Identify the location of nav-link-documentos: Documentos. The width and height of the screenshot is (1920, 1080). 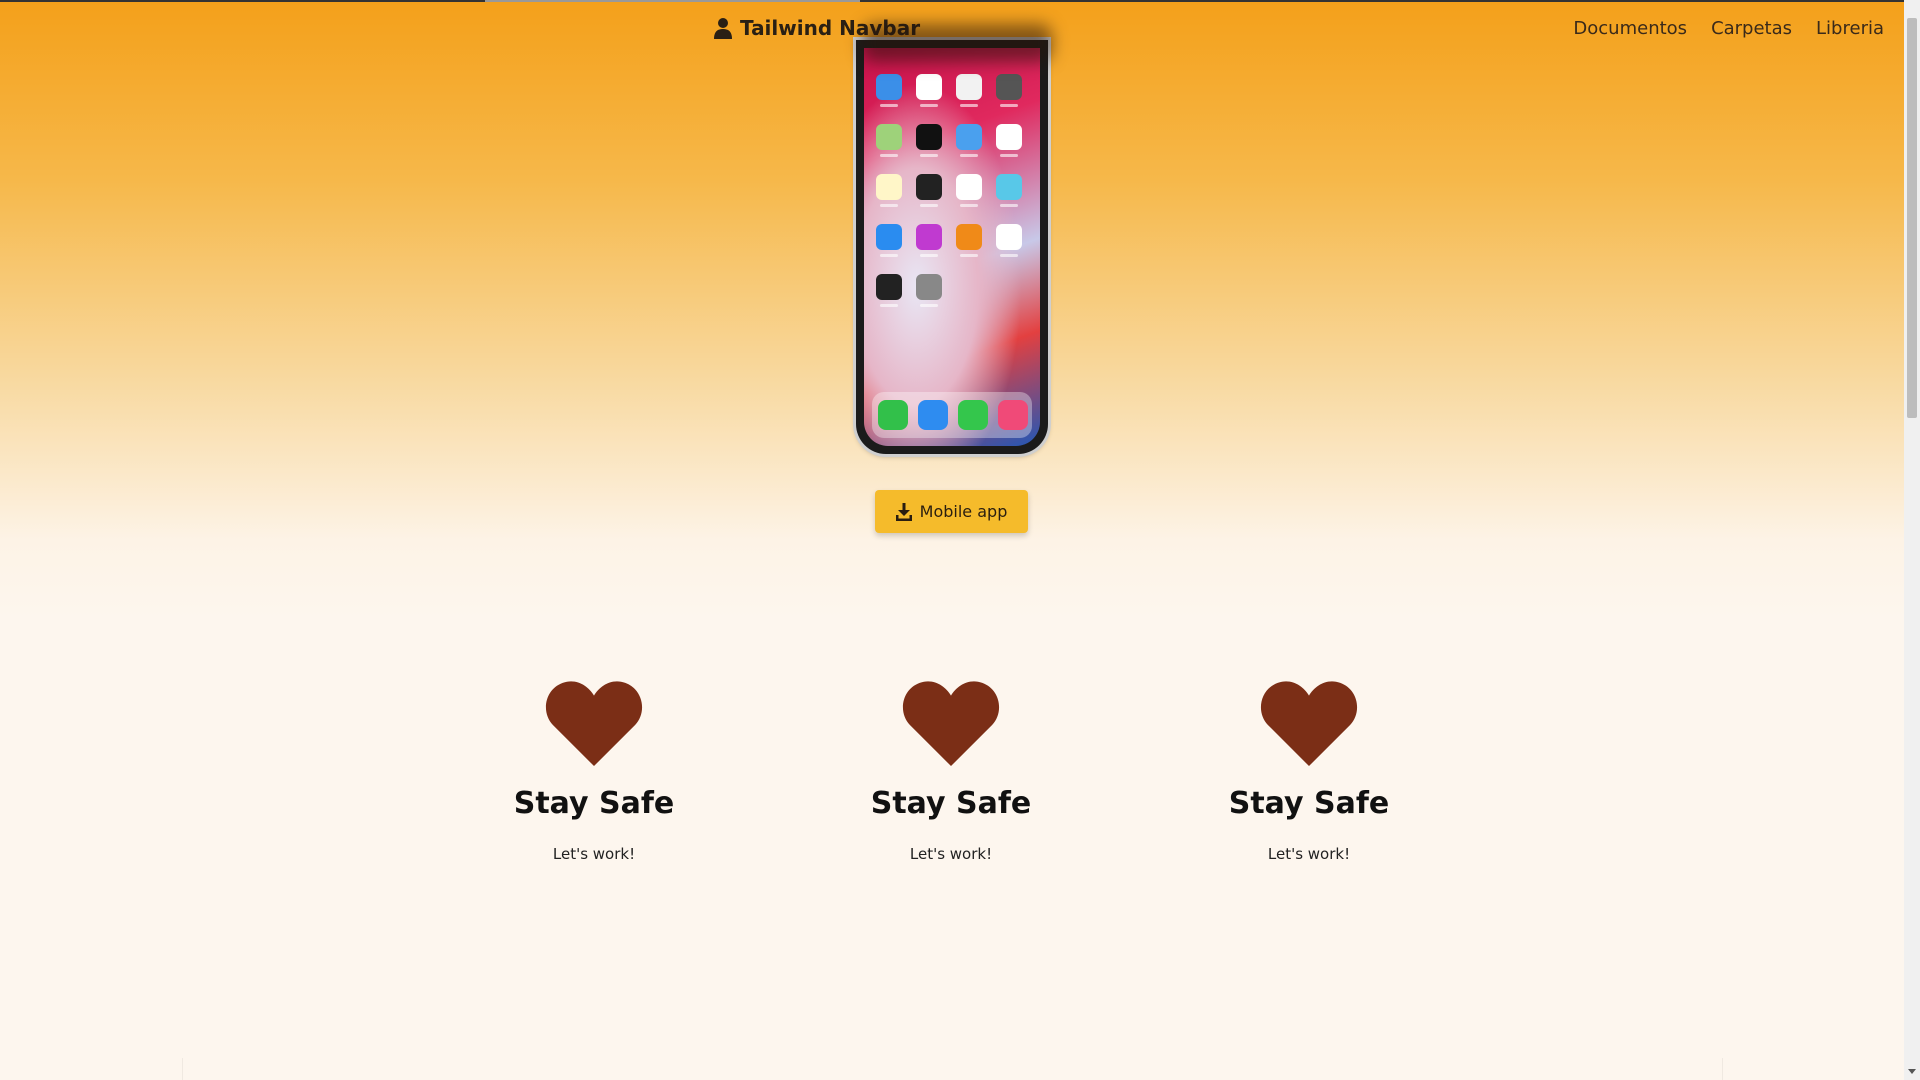
(1630, 28).